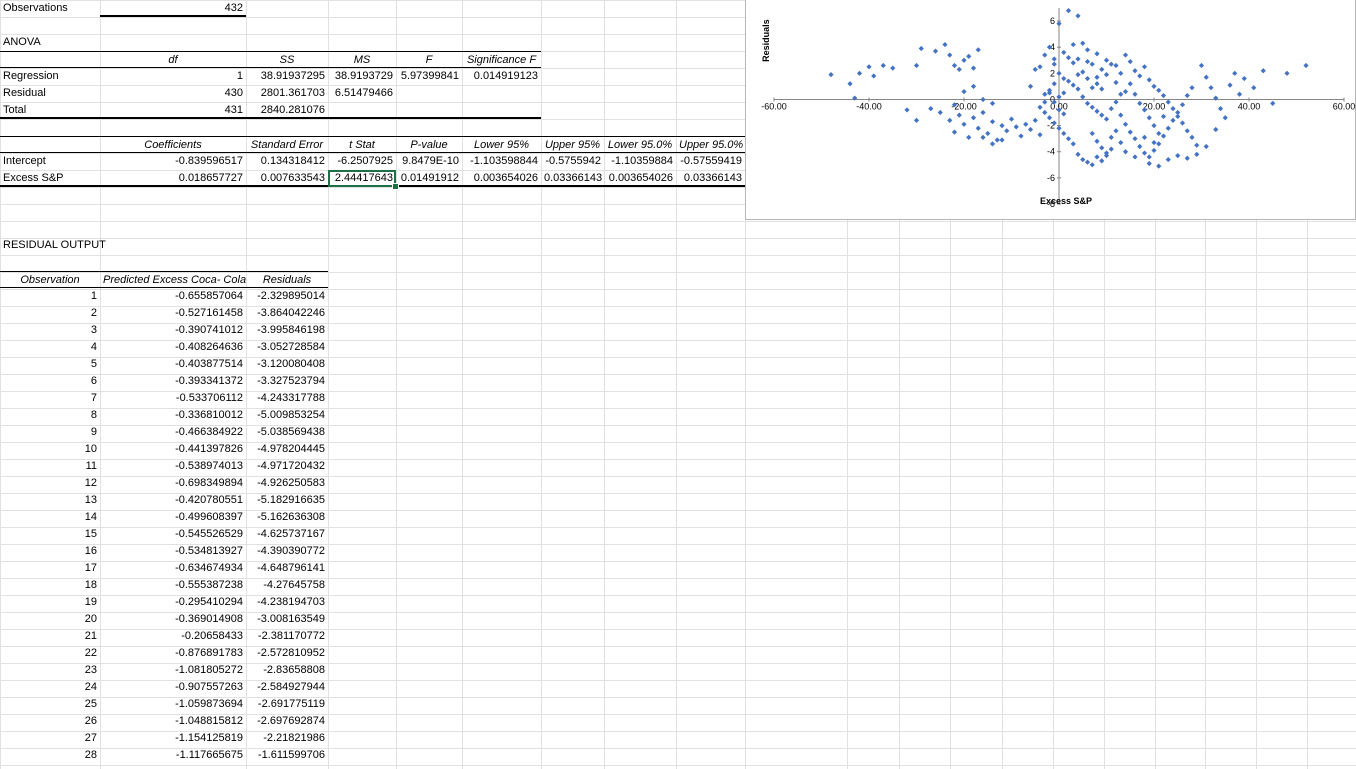 The width and height of the screenshot is (1356, 769). What do you see at coordinates (287, 161) in the screenshot?
I see `coef-cell: 0.134318412` at bounding box center [287, 161].